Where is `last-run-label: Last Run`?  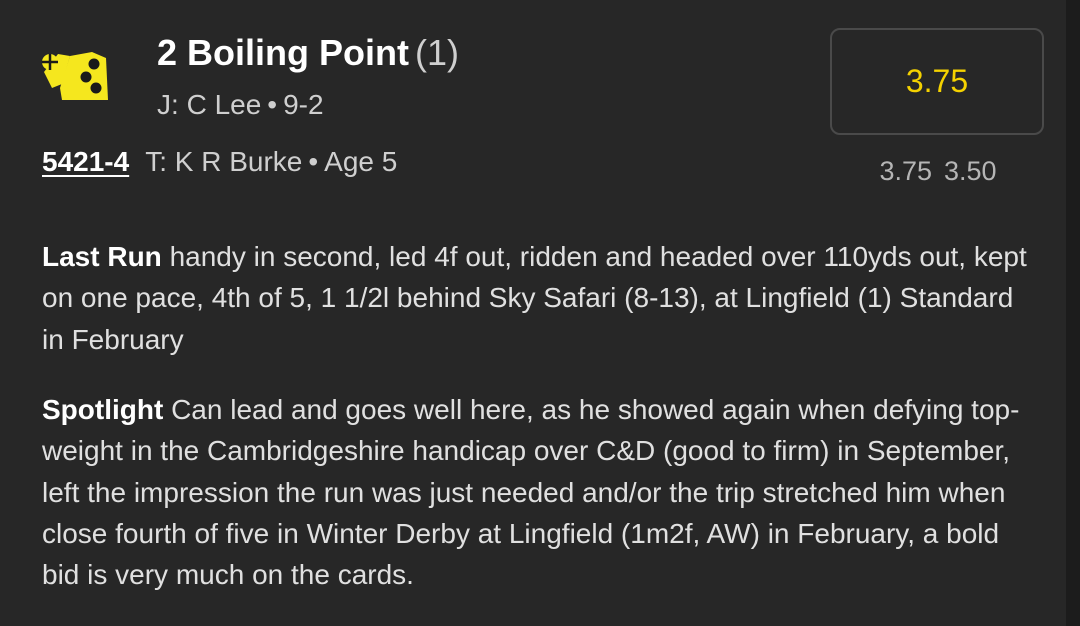
last-run-label: Last Run is located at coordinates (102, 256).